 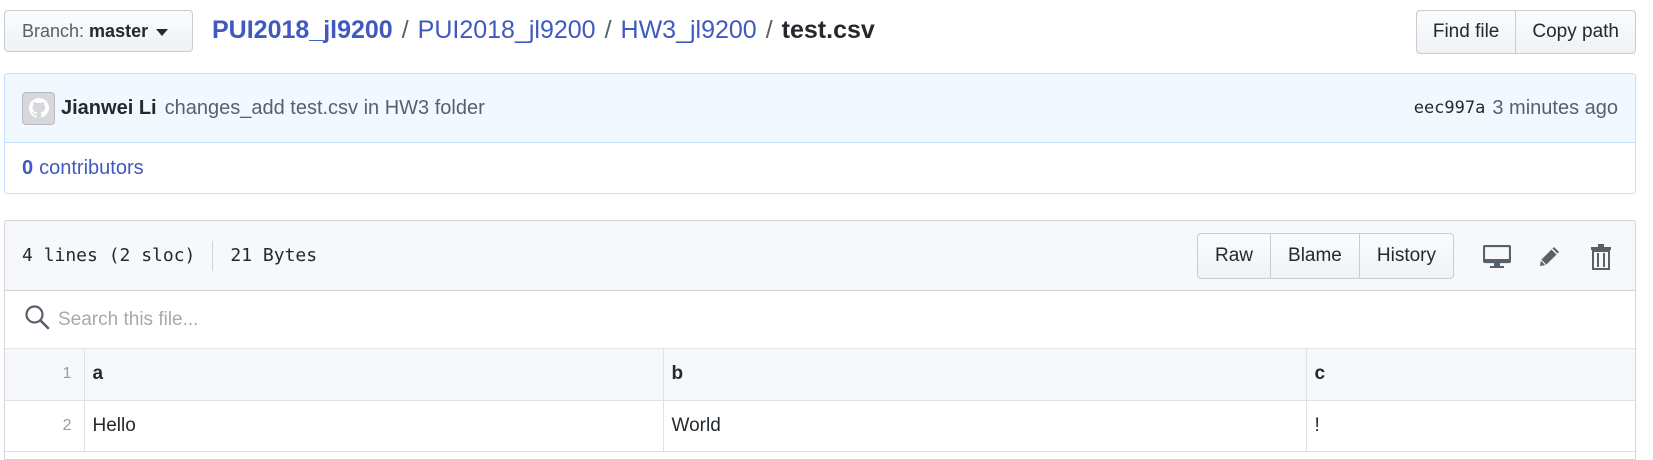 I want to click on breadcrumb-current-file: test.csv, so click(x=828, y=30).